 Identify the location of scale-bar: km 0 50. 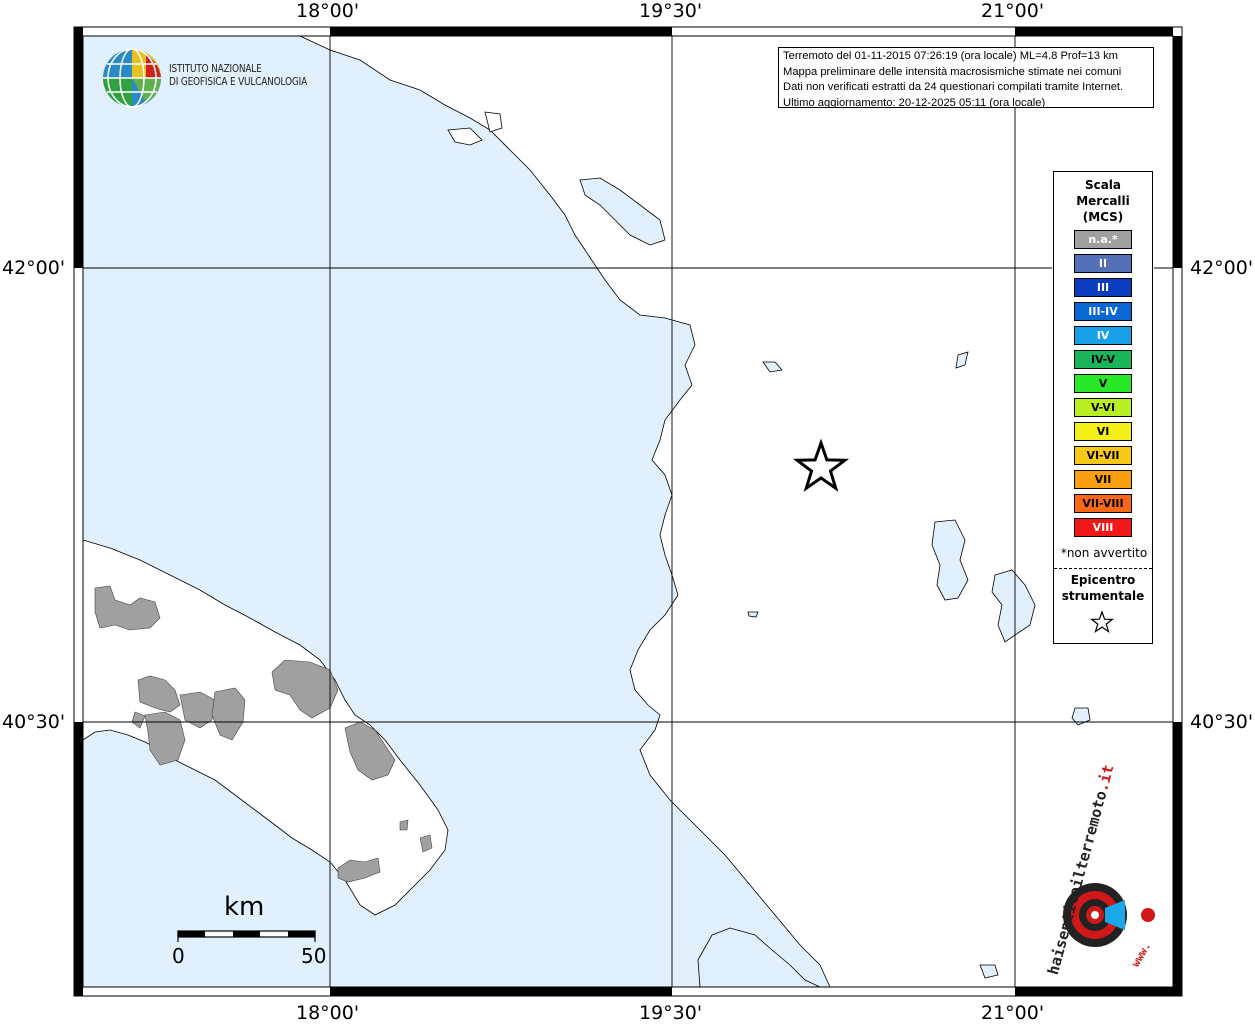
(254, 932).